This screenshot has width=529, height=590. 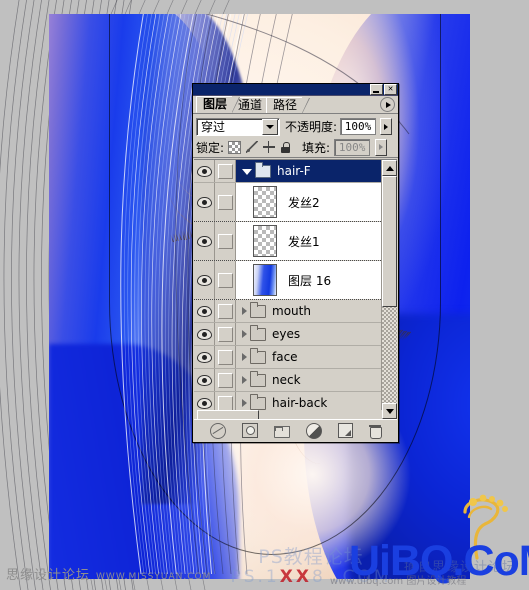 What do you see at coordinates (300, 403) in the screenshot?
I see `layer-name-label: hair-back` at bounding box center [300, 403].